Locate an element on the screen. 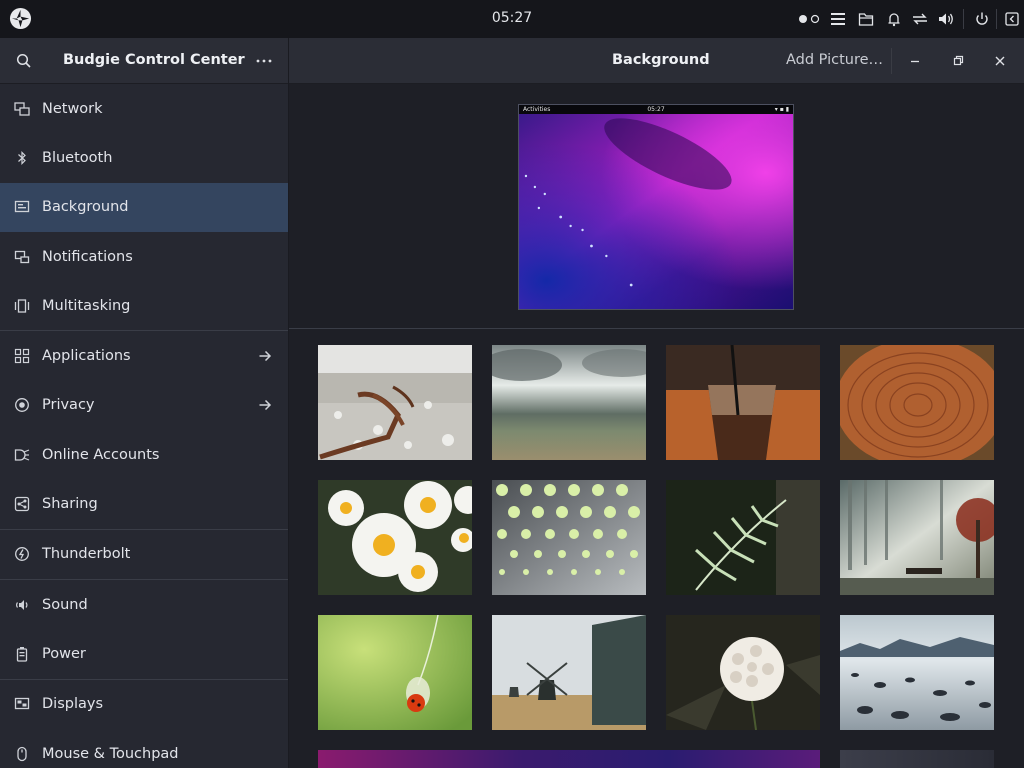 The image size is (1024, 768). more-options-icon is located at coordinates (264, 61).